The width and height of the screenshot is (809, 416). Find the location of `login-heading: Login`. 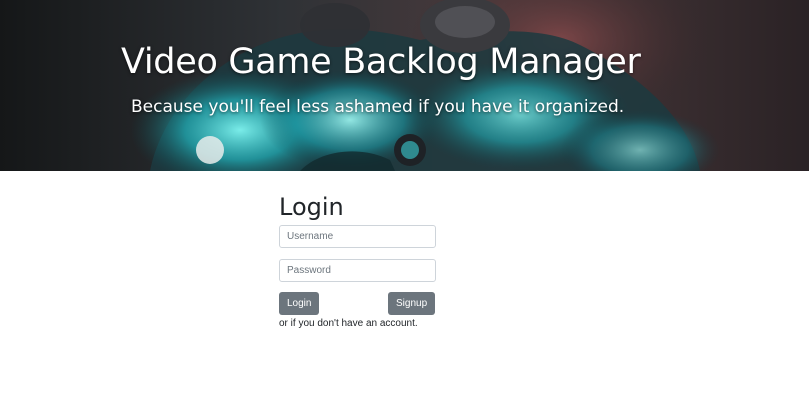

login-heading: Login is located at coordinates (311, 207).